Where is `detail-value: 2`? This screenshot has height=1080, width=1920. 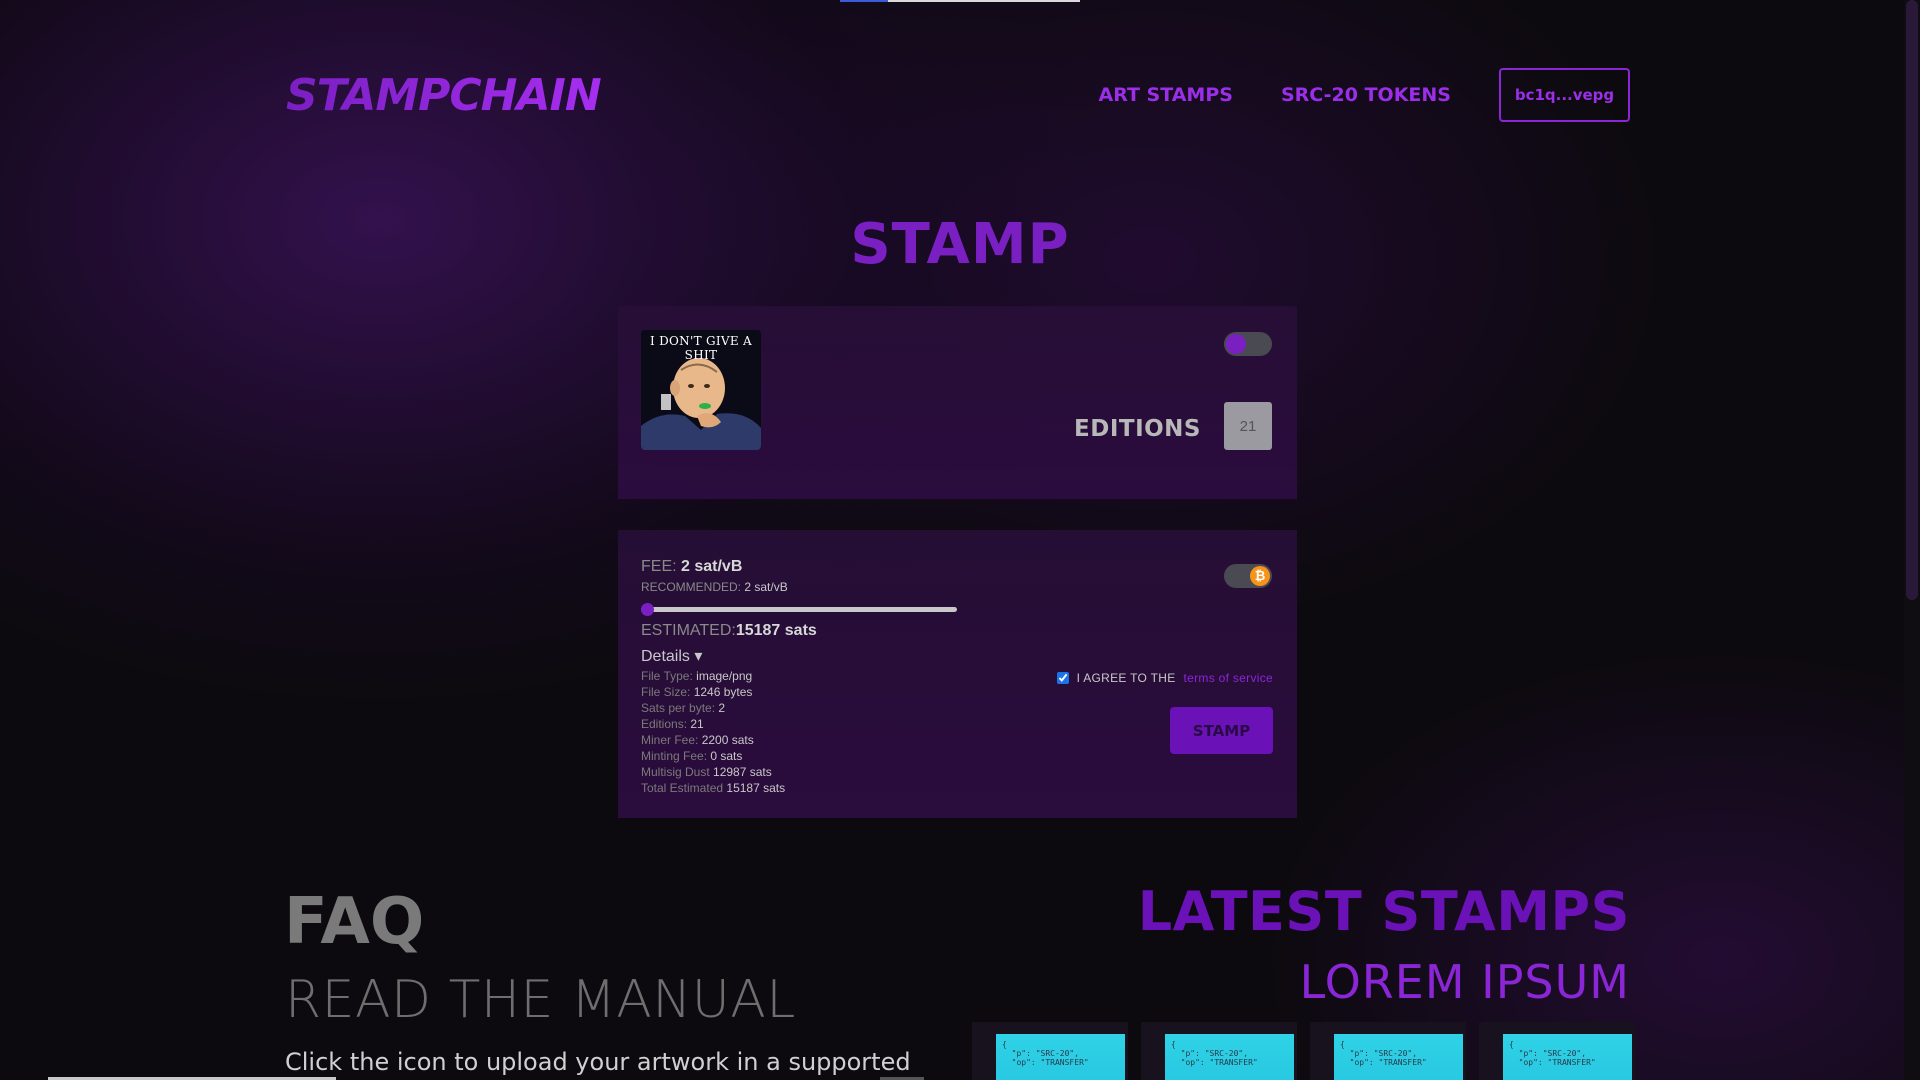
detail-value: 2 is located at coordinates (722, 708).